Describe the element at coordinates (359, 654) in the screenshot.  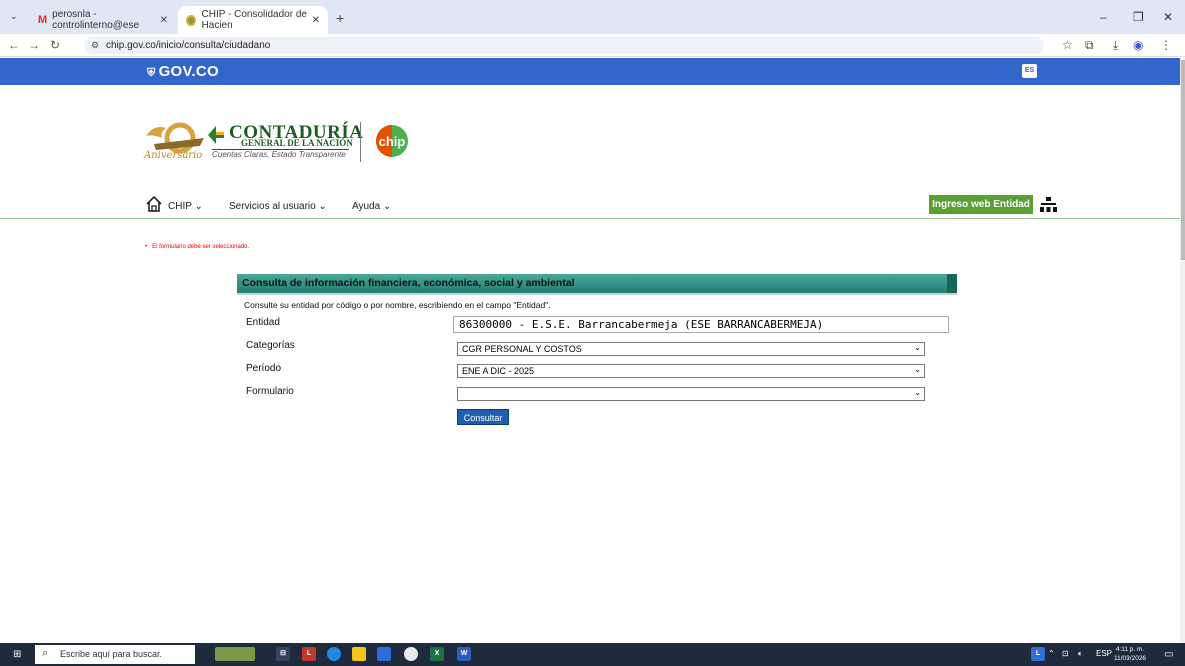
I see `file-explorer-icon` at that location.